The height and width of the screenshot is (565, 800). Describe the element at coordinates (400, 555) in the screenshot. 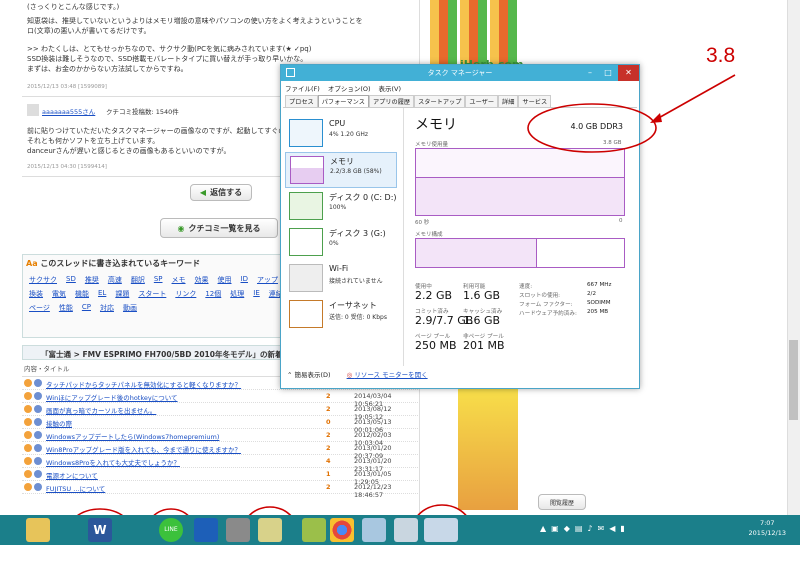

I see `bottom-margin` at that location.